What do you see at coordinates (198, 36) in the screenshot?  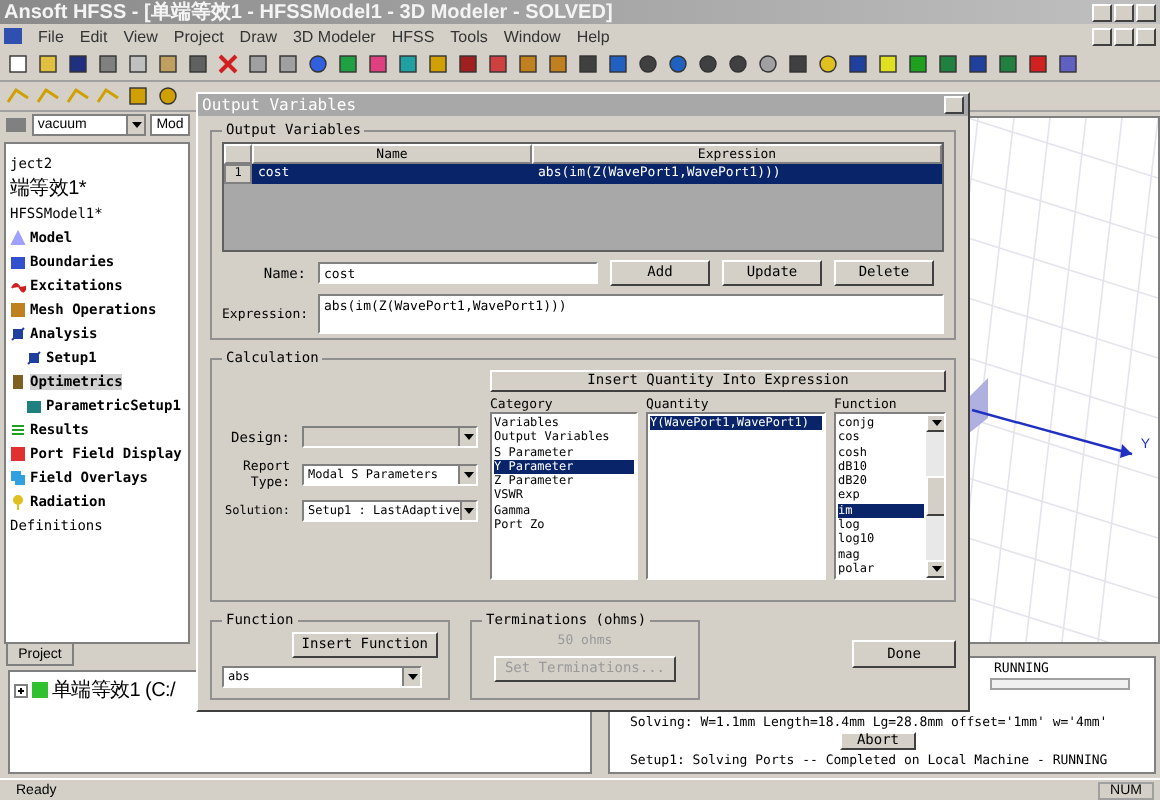 I see `menu-item: Project` at bounding box center [198, 36].